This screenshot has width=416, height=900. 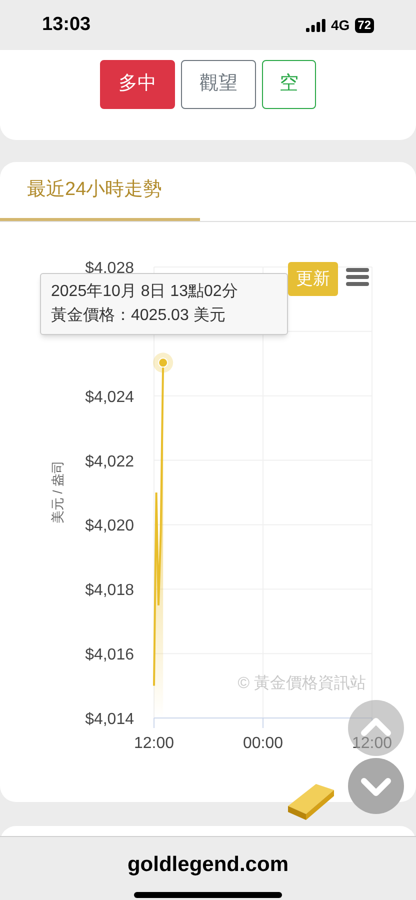 What do you see at coordinates (376, 786) in the screenshot?
I see `scroll-down-button` at bounding box center [376, 786].